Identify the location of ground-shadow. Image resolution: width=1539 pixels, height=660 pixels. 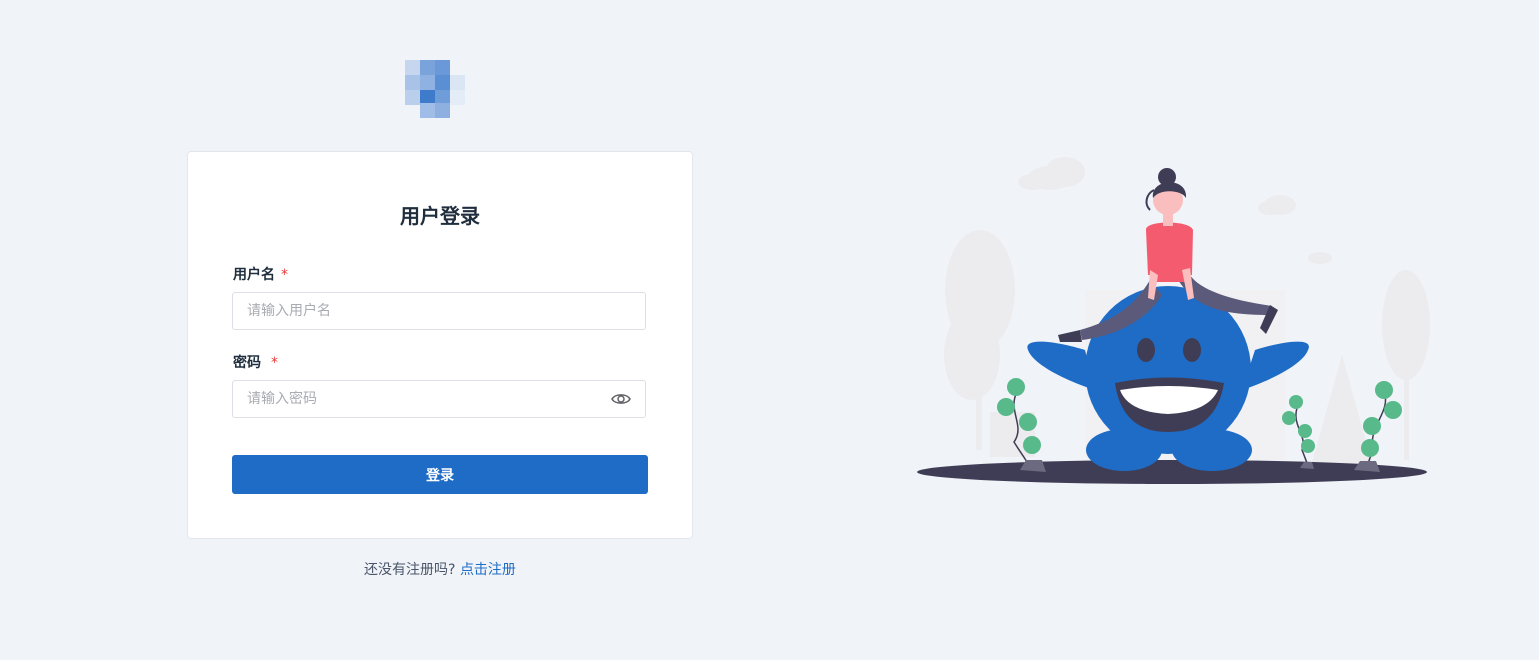
(1172, 472).